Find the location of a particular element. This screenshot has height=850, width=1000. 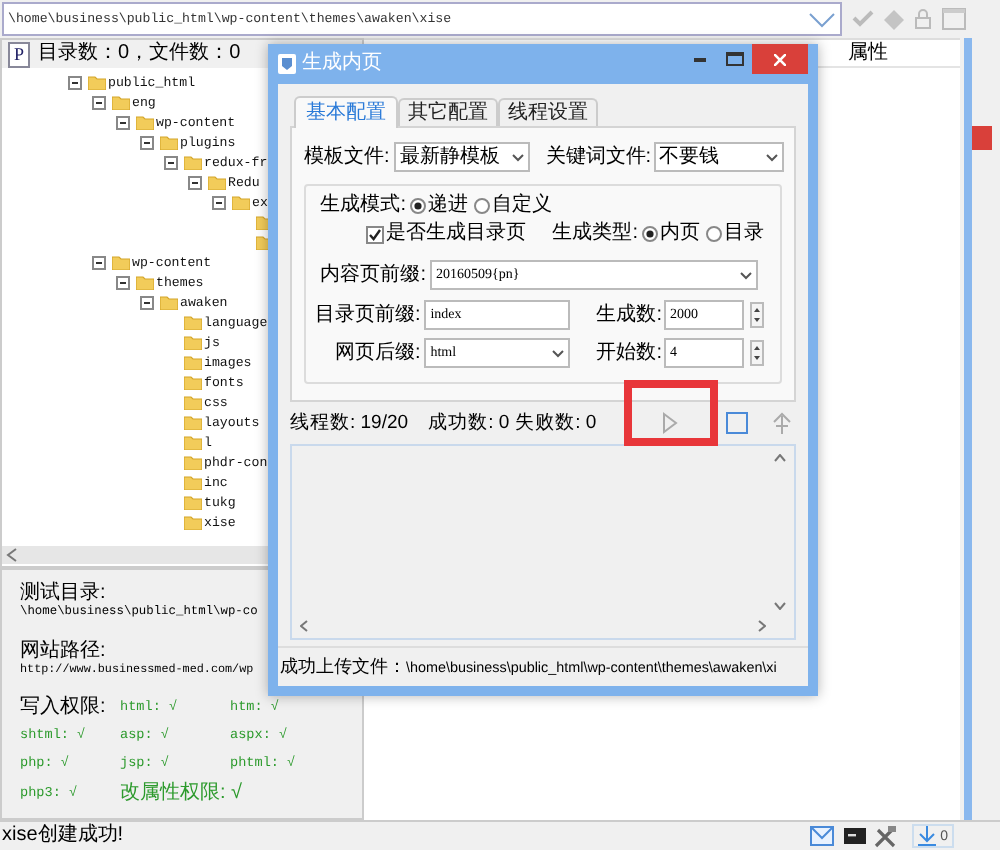

failure-count: 失败数: 0 is located at coordinates (556, 423).